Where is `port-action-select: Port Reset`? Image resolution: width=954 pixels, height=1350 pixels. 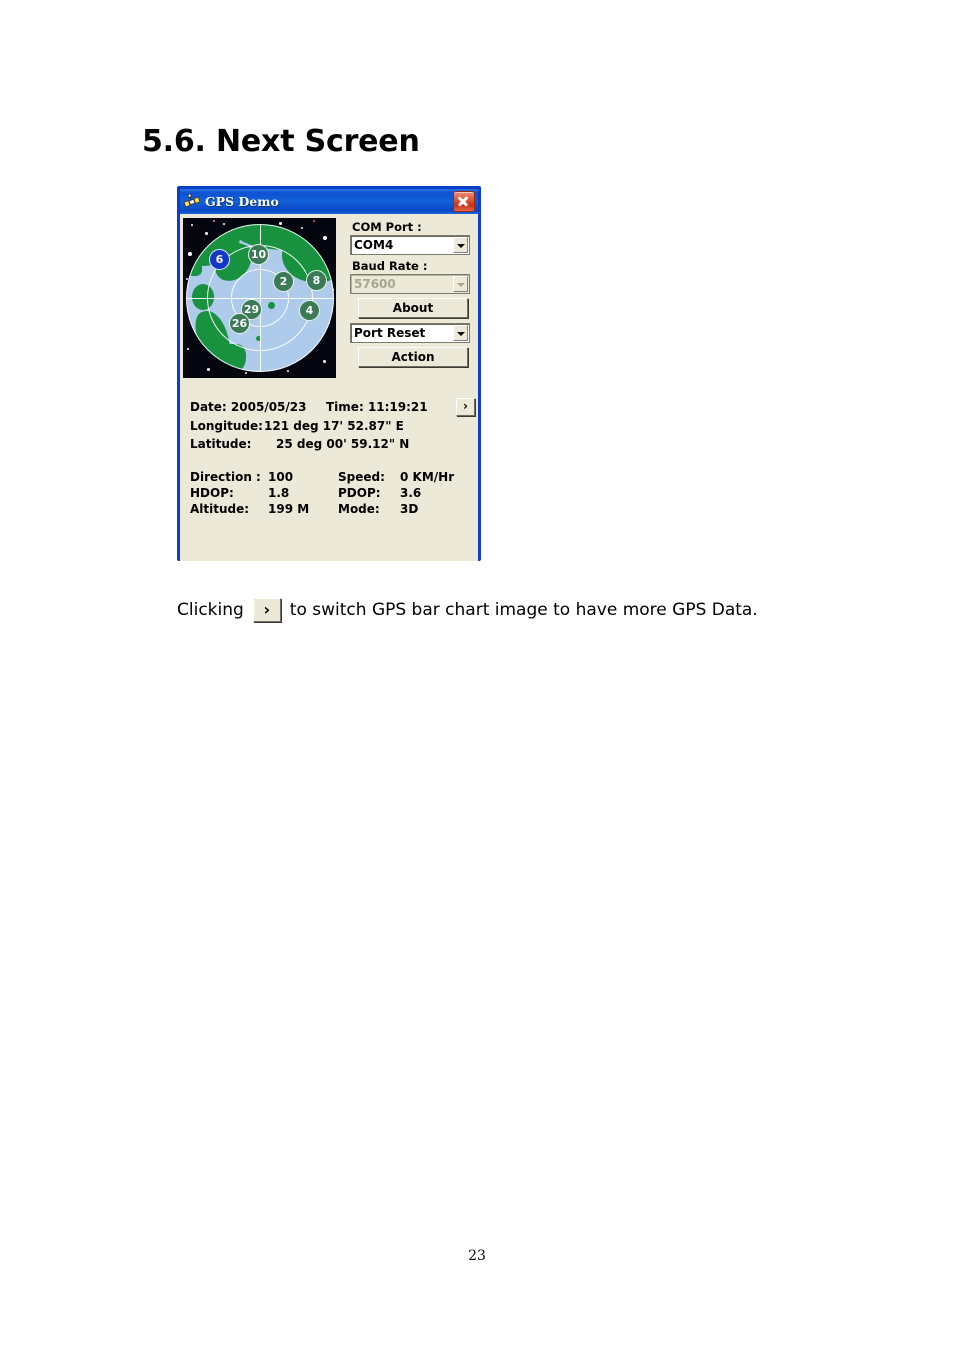 port-action-select: Port Reset is located at coordinates (410, 333).